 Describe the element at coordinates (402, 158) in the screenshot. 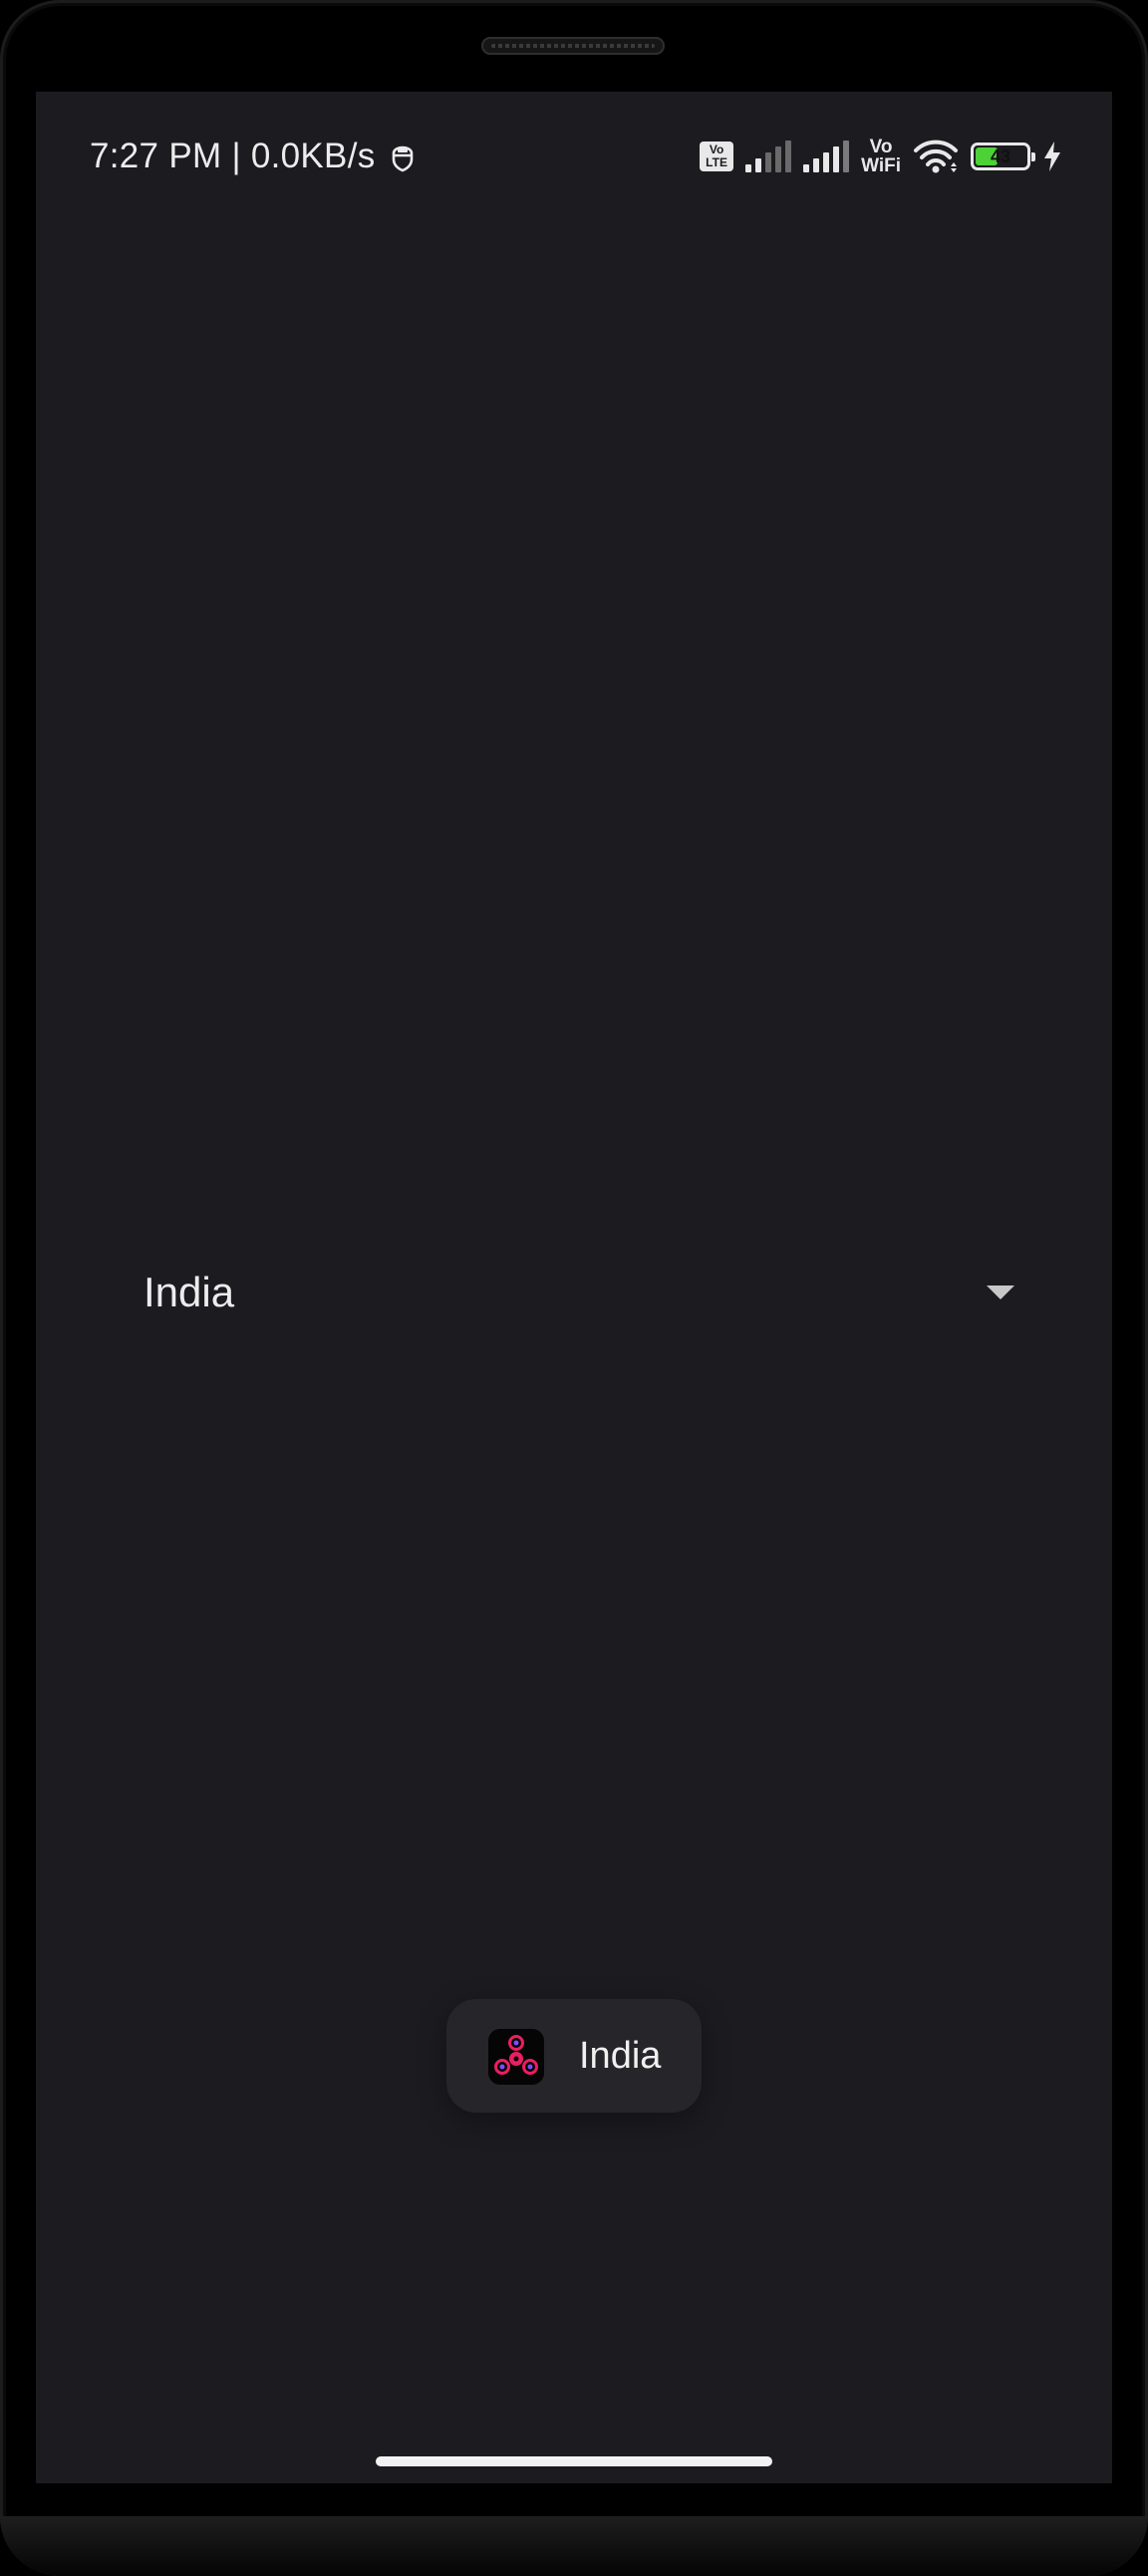

I see `user-shield-icon` at that location.